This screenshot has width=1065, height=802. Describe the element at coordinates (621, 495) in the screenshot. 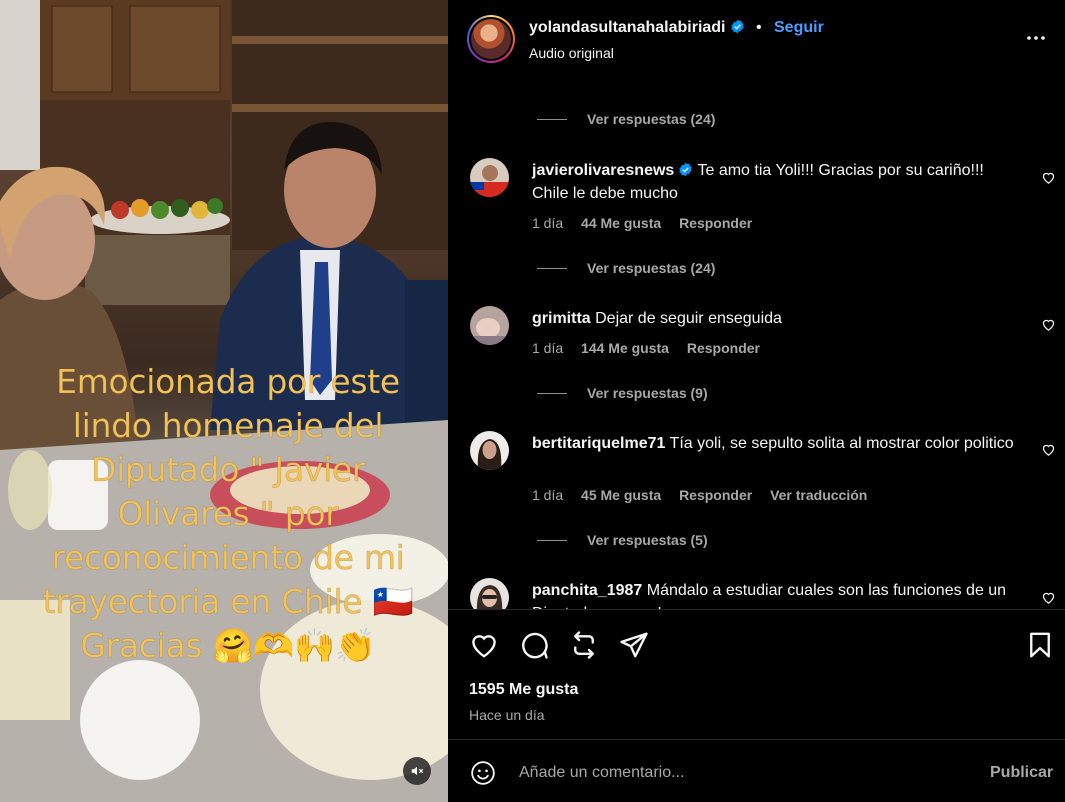

I see `comment-likes: 45 Me gusta` at that location.